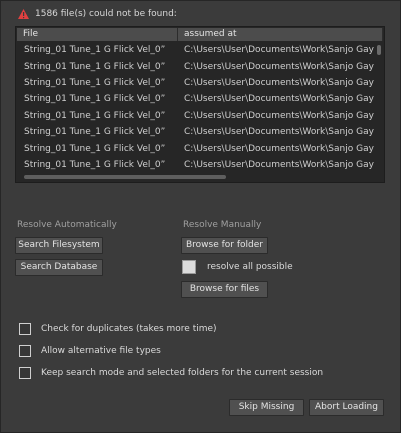 This screenshot has height=433, width=401. Describe the element at coordinates (25, 373) in the screenshot. I see `keep-search-mode-checkbox` at that location.